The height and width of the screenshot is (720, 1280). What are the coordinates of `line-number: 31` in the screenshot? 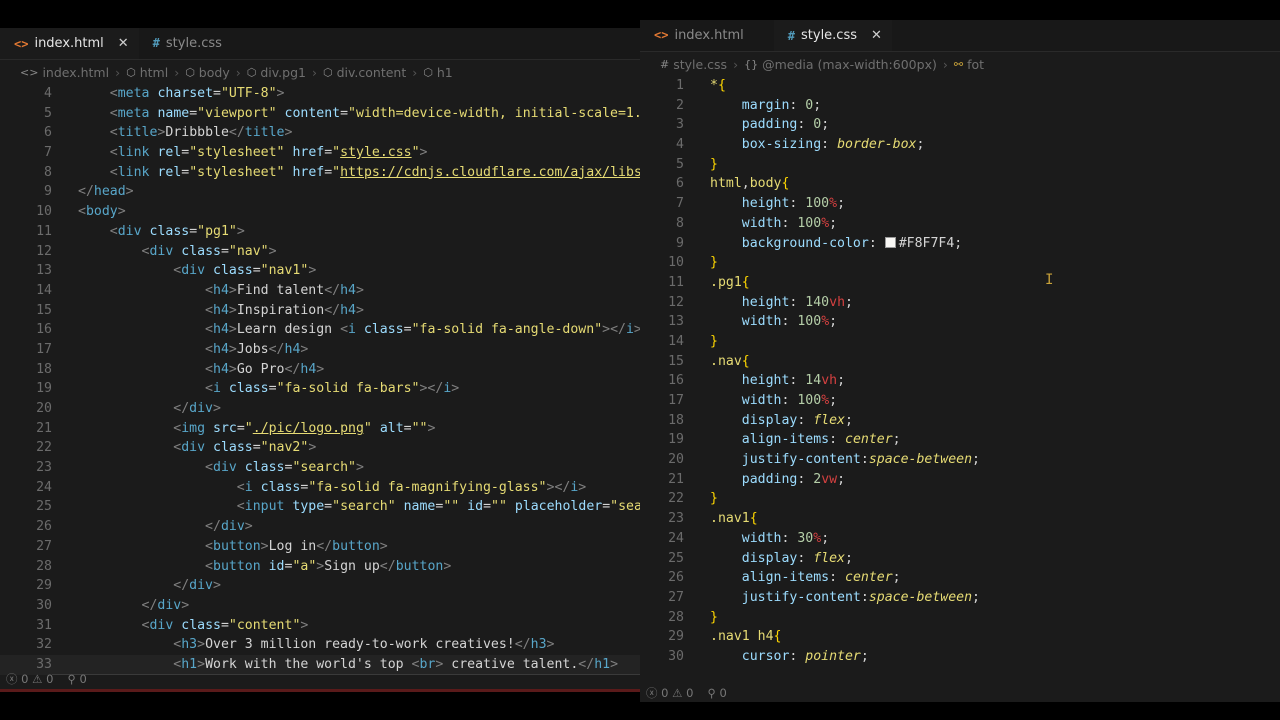 It's located at (26, 626).